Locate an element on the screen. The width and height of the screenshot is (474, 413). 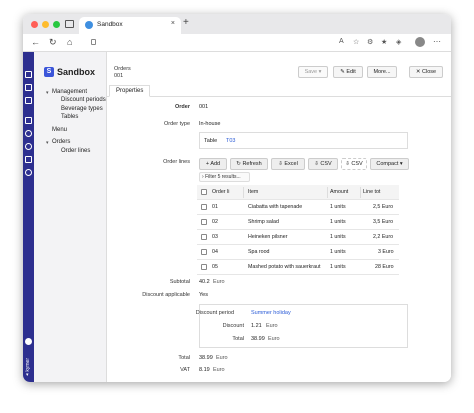
tab-properties: Properties is located at coordinates (130, 91).